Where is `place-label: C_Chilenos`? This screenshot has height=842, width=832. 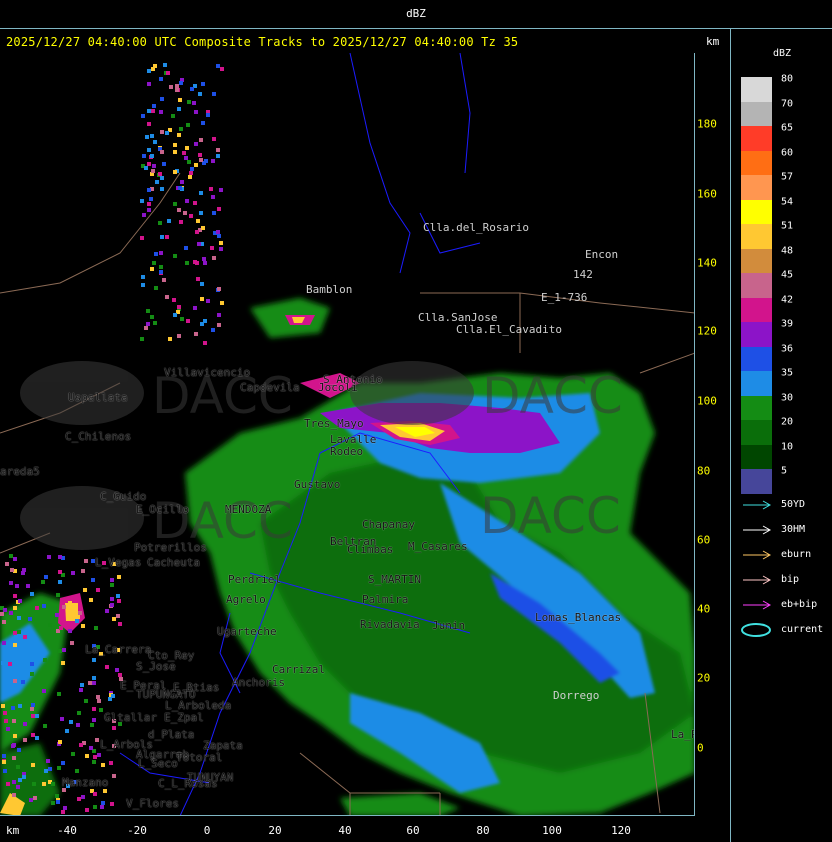 place-label: C_Chilenos is located at coordinates (98, 436).